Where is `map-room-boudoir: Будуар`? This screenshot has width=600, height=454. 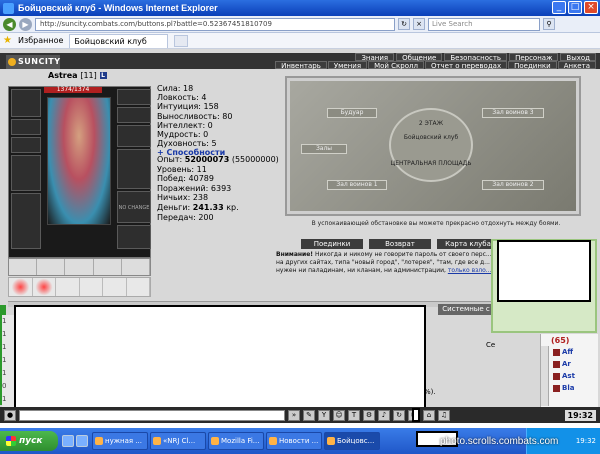 map-room-boudoir: Будуар is located at coordinates (352, 113).